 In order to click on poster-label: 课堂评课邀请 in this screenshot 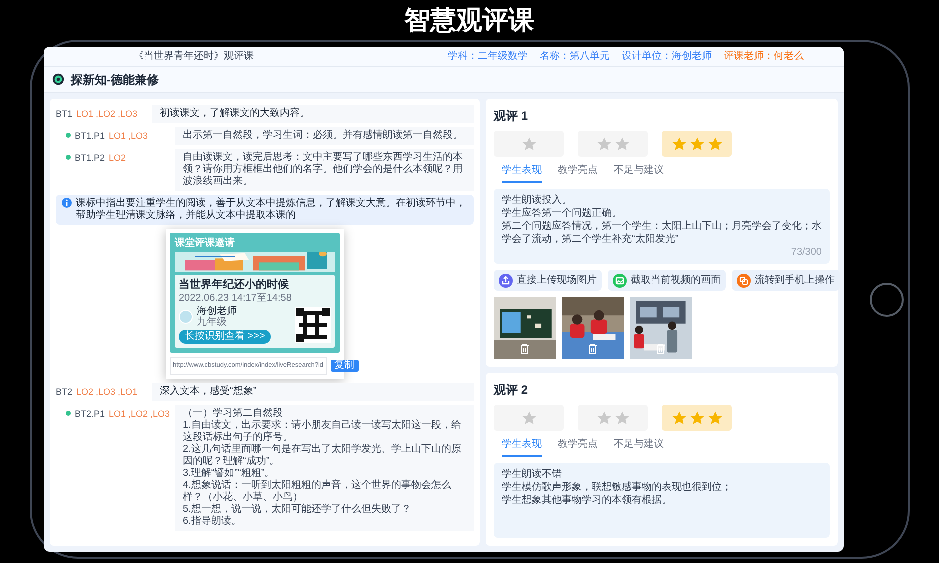, I will do `click(205, 243)`.